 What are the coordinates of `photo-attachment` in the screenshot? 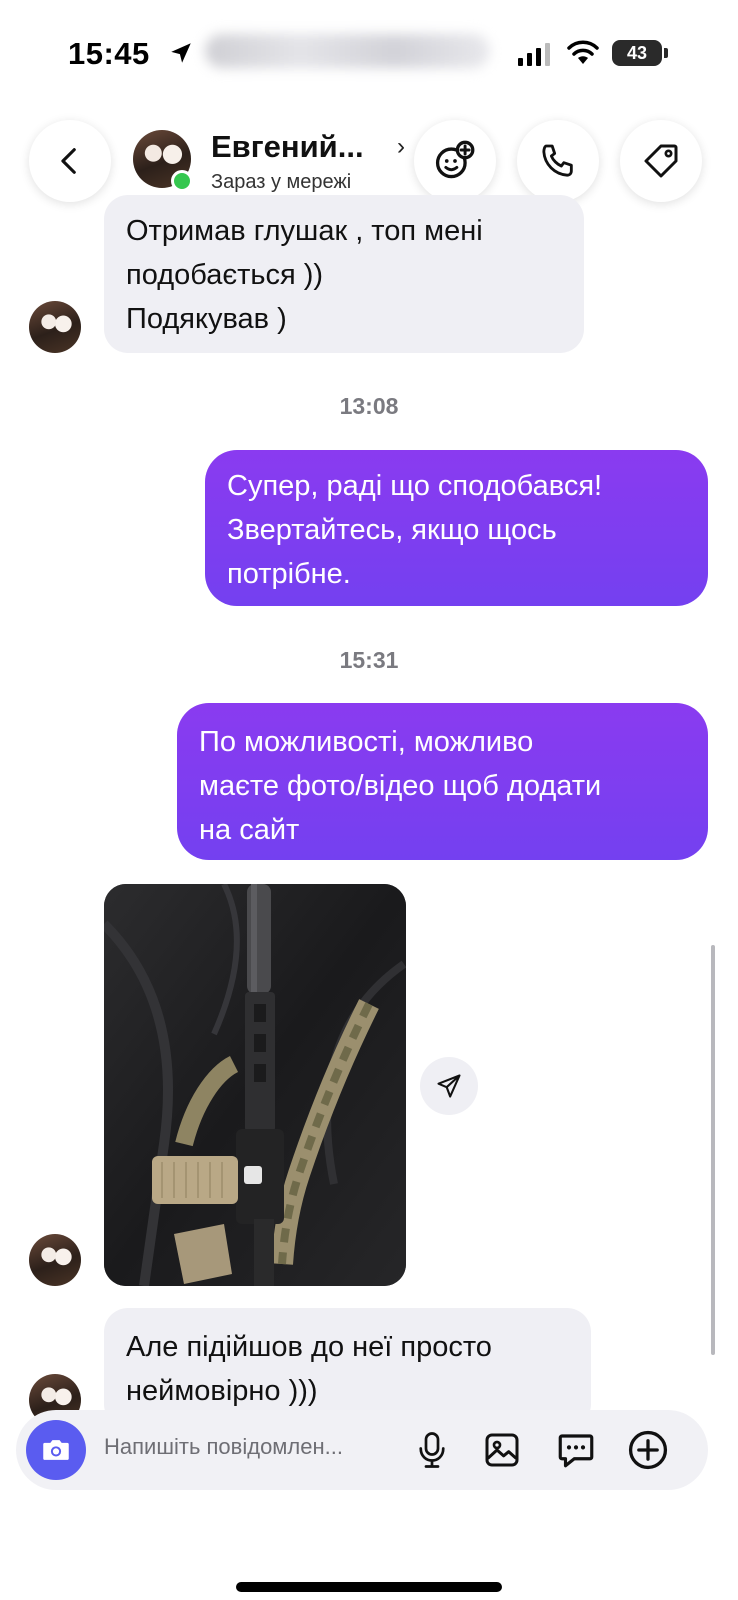 It's located at (255, 1085).